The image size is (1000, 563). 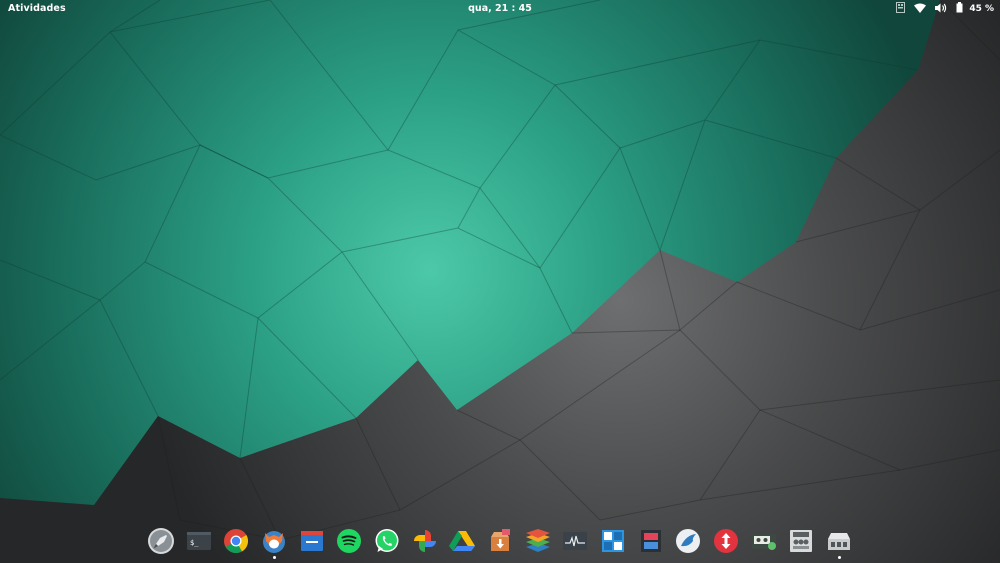 I want to click on dock-item-launcher, so click(x=161, y=543).